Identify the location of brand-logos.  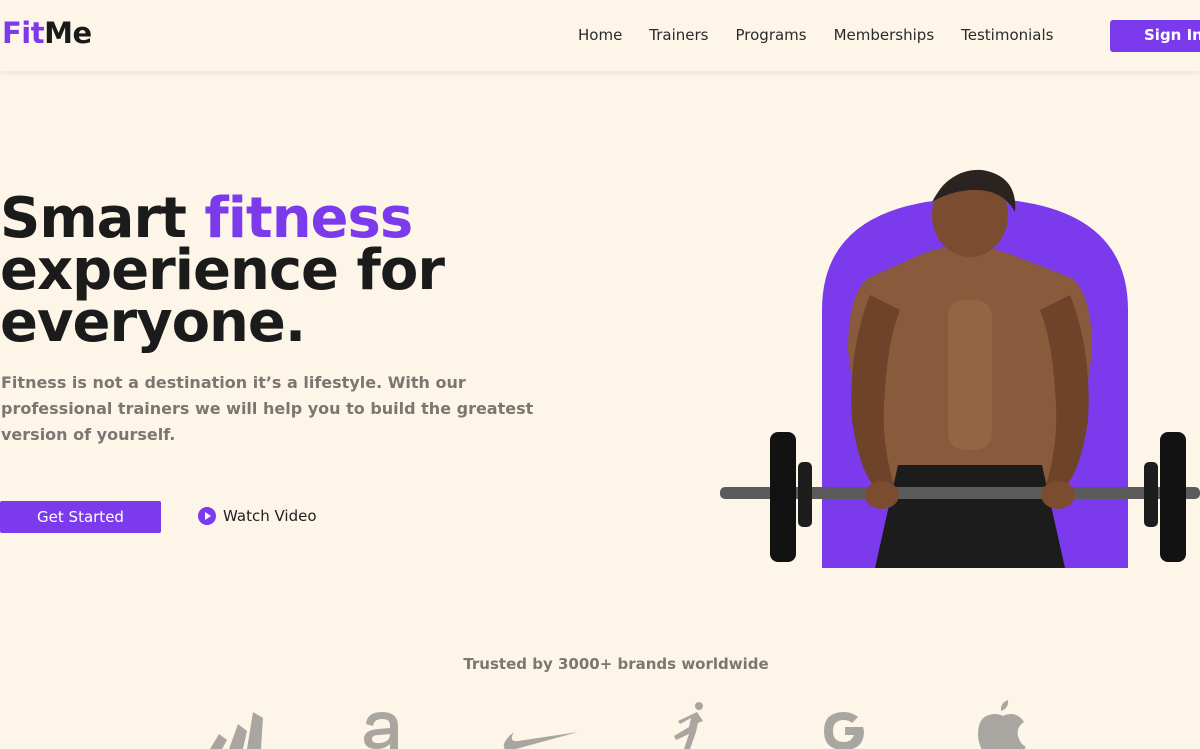
(620, 724).